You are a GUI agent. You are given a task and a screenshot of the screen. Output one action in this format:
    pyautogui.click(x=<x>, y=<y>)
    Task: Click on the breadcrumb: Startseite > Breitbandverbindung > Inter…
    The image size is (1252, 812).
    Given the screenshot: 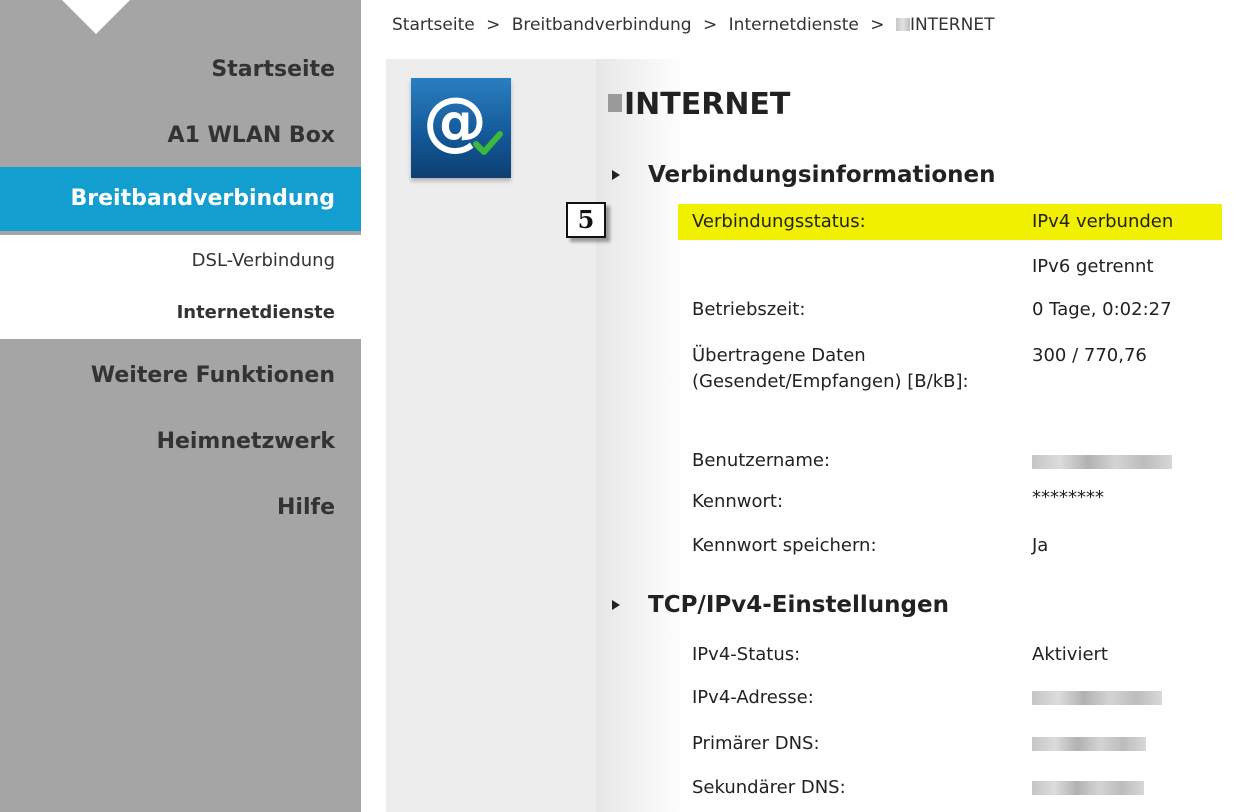 What is the action you would take?
    pyautogui.click(x=693, y=25)
    